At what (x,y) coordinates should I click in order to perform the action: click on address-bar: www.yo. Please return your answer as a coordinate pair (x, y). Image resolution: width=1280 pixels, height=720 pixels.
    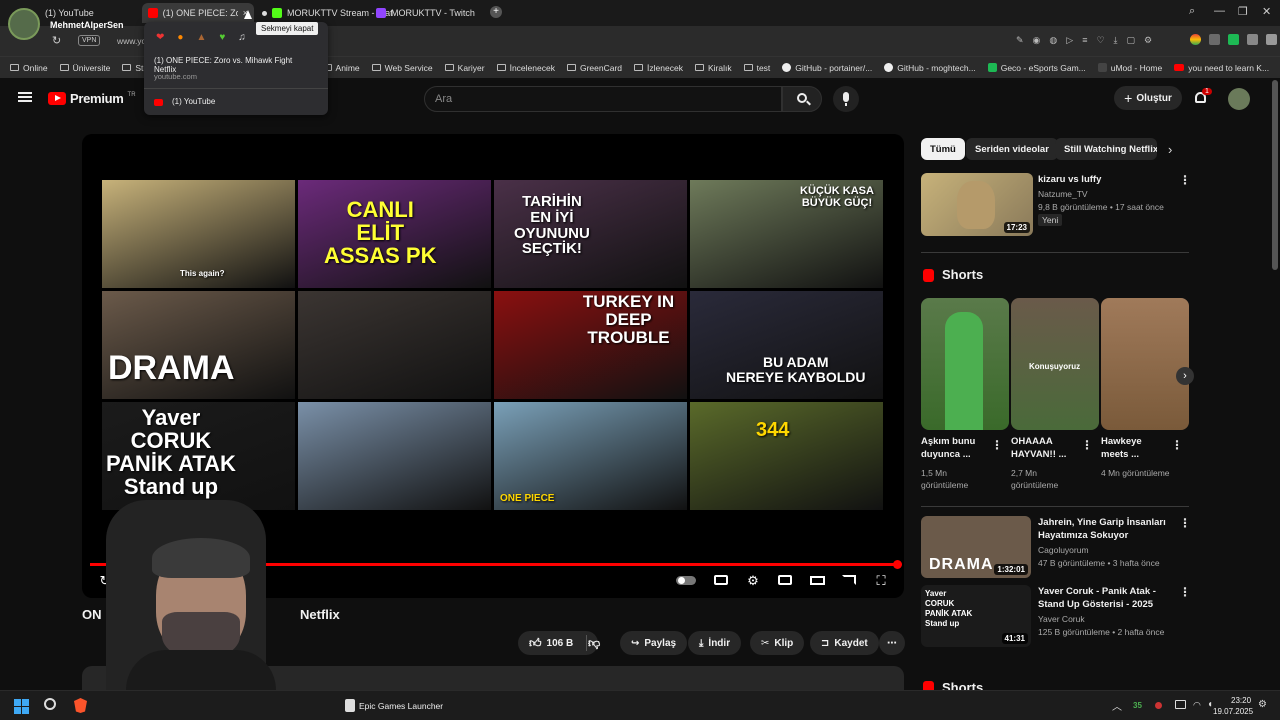
    Looking at the image, I should click on (131, 41).